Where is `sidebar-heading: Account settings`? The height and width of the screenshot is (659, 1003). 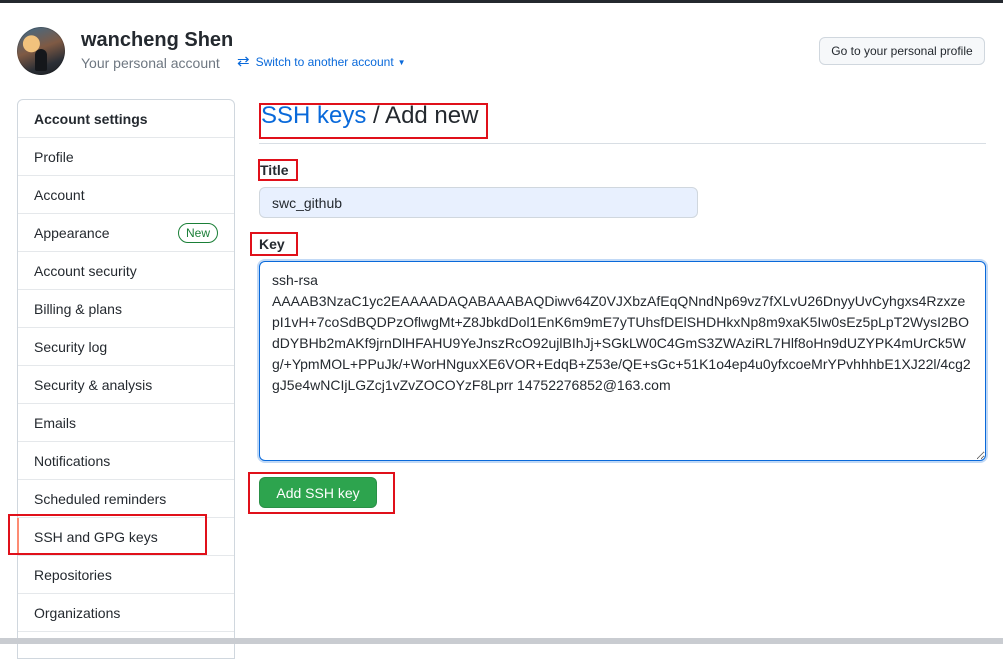
sidebar-heading: Account settings is located at coordinates (126, 119).